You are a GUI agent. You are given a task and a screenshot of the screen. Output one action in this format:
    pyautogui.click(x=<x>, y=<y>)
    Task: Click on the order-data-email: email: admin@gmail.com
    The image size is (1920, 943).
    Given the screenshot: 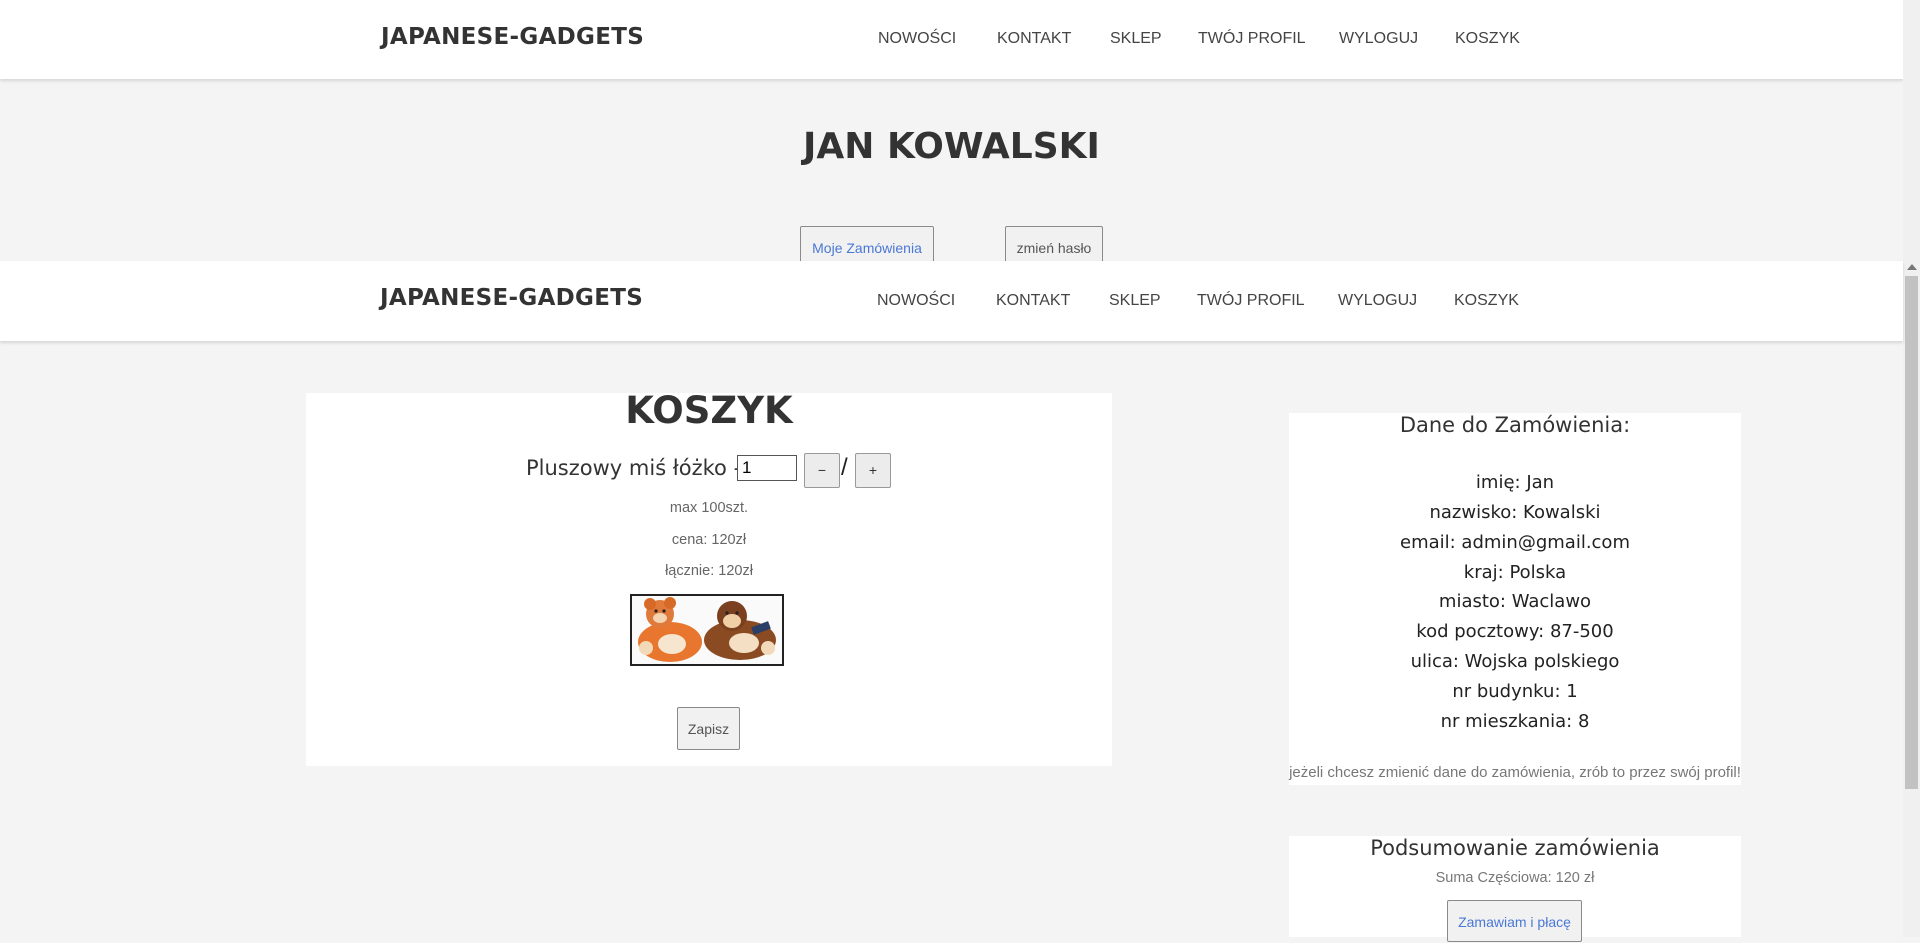 What is the action you would take?
    pyautogui.click(x=1515, y=542)
    